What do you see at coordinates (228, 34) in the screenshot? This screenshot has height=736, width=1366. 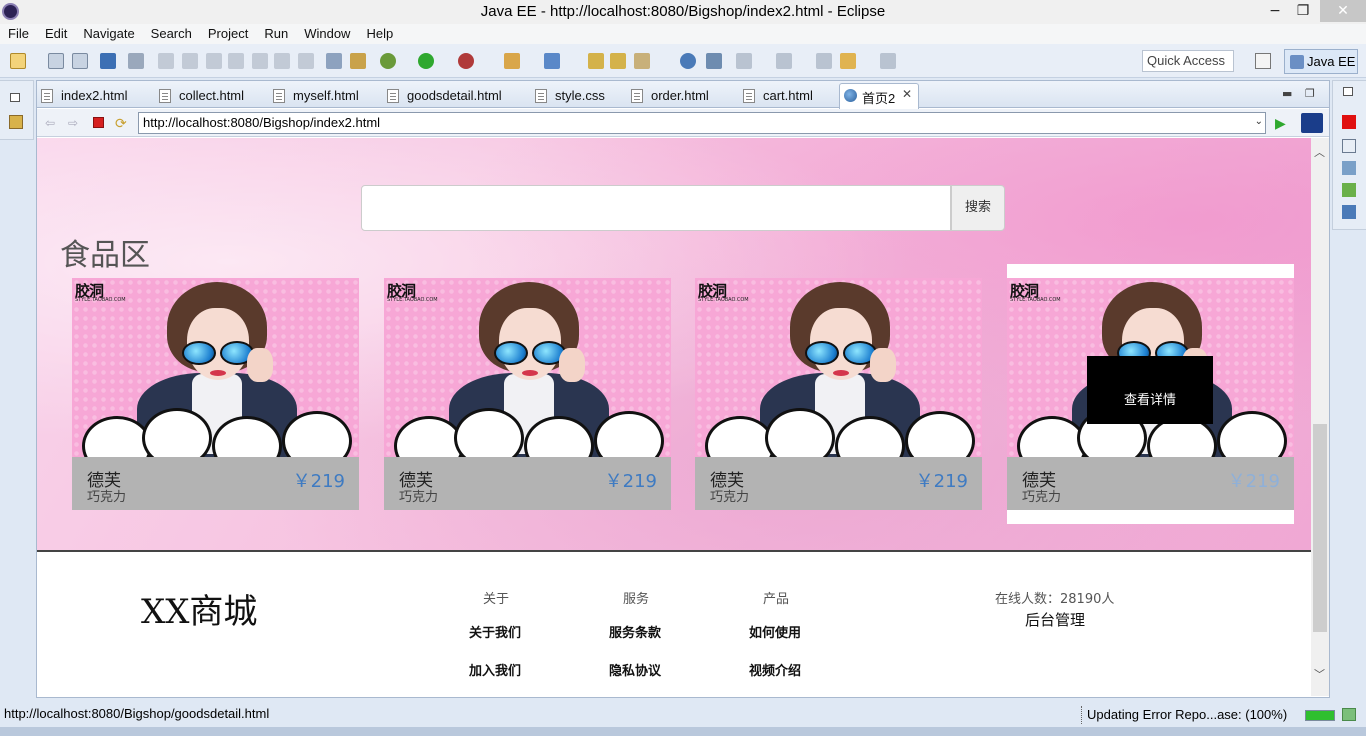 I see `menu-project: Project` at bounding box center [228, 34].